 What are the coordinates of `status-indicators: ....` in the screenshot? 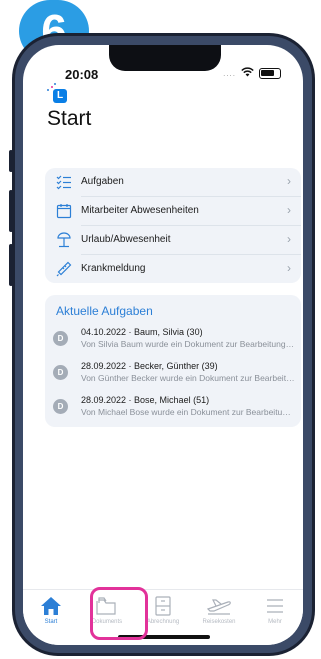 It's located at (252, 73).